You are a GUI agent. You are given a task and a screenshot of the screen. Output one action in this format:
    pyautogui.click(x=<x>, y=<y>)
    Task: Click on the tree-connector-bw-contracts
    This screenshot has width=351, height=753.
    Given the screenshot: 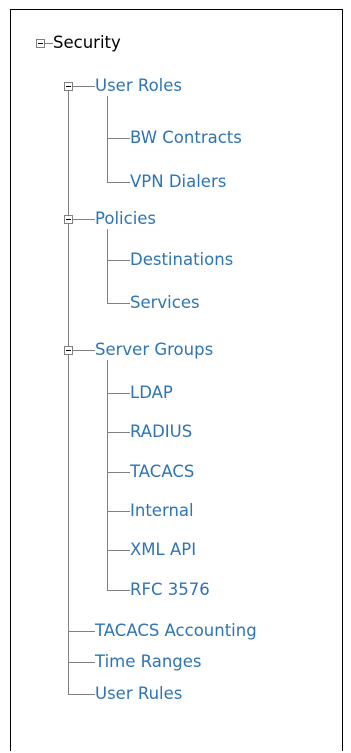 What is the action you would take?
    pyautogui.click(x=118, y=138)
    